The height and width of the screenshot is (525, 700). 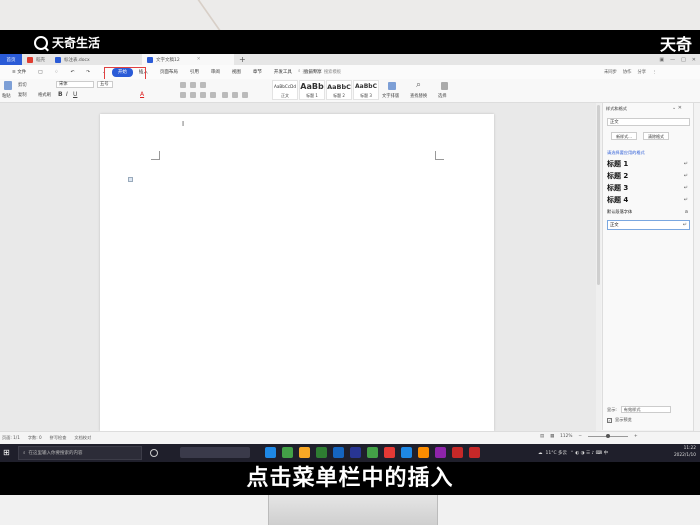 What do you see at coordinates (225, 95) in the screenshot?
I see `line-spacing-icon` at bounding box center [225, 95].